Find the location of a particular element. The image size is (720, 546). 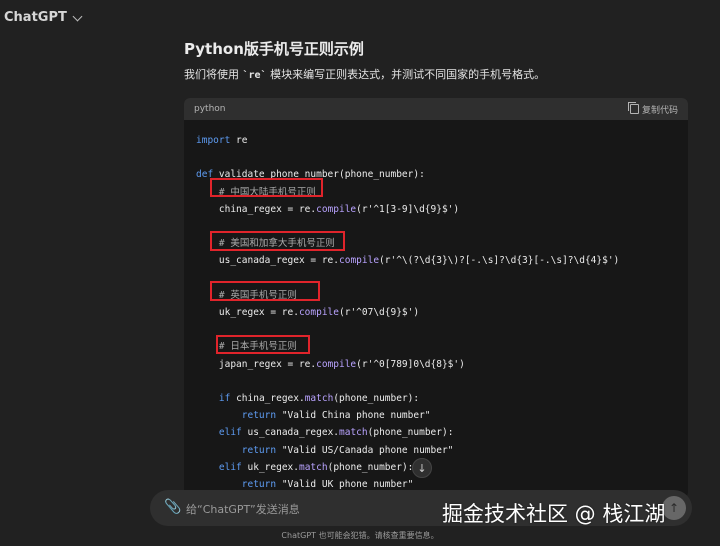

code-line: uk_regex = re.compile(r'^07\d{9}$') is located at coordinates (308, 312).